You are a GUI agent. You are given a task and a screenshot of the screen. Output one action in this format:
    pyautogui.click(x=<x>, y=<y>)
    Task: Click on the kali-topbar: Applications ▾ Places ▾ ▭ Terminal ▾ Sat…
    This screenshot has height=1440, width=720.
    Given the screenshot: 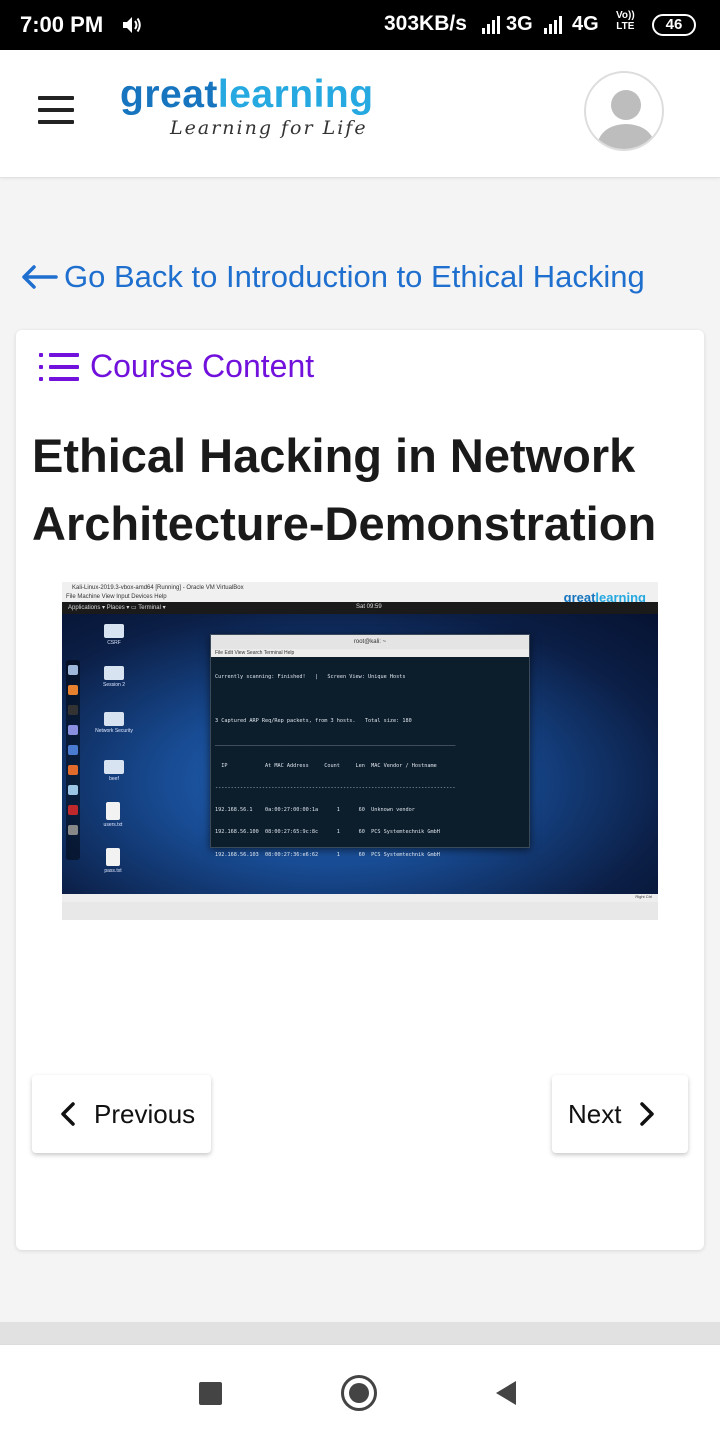 What is the action you would take?
    pyautogui.click(x=360, y=608)
    